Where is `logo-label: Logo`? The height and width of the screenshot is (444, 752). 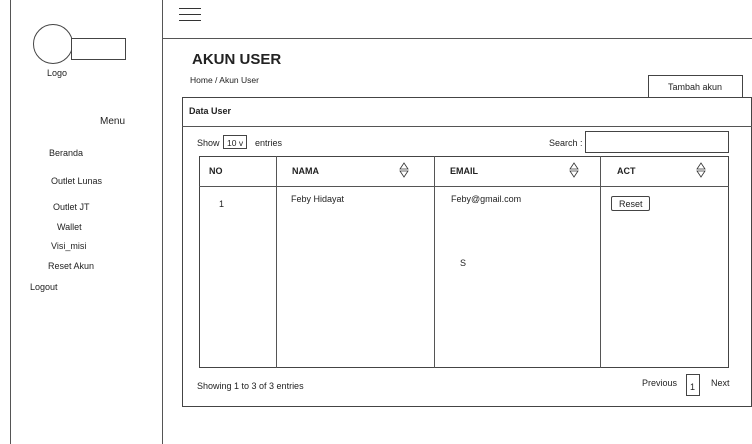 logo-label: Logo is located at coordinates (57, 73).